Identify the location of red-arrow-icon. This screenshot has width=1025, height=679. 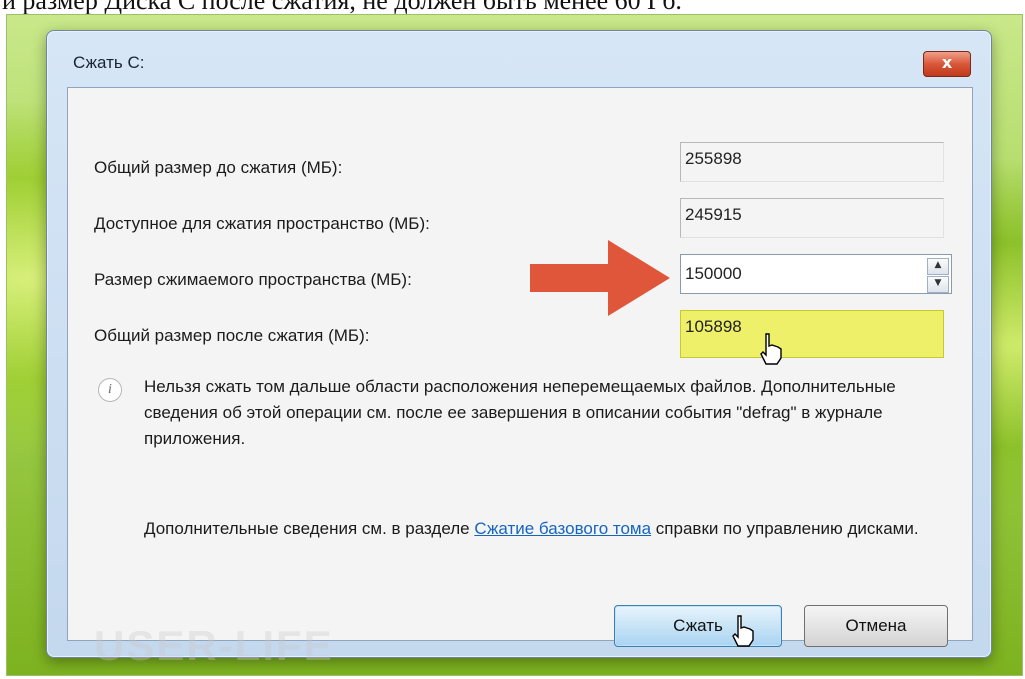
(600, 278).